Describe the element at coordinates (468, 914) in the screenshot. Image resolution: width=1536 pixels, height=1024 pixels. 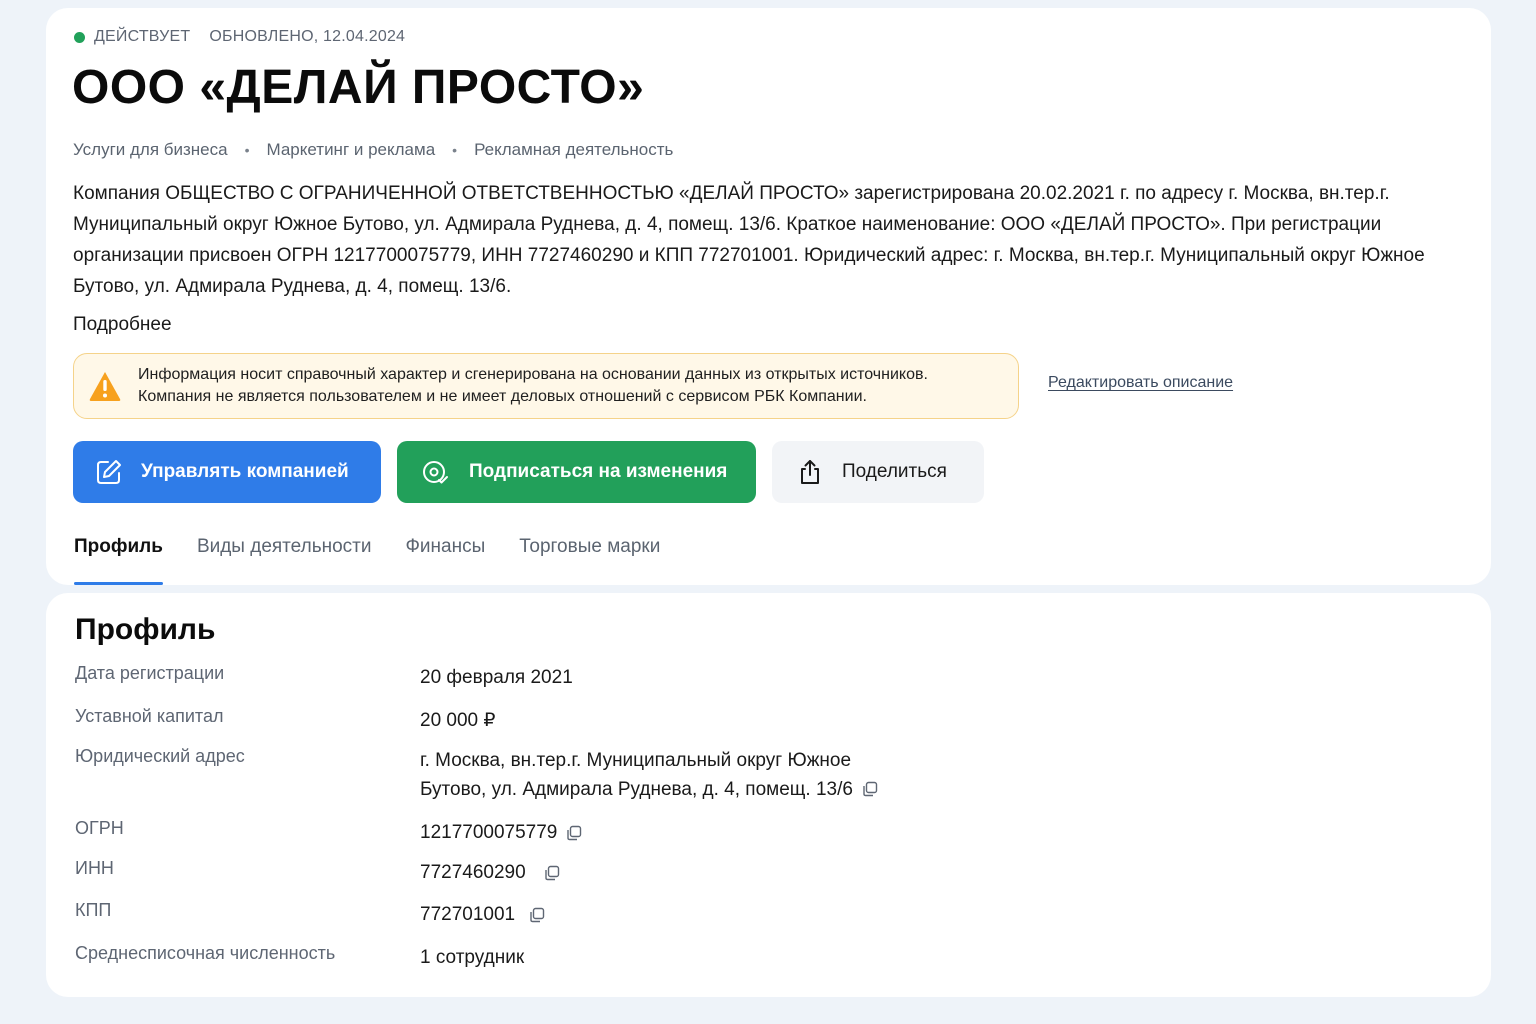
I see `kpp-value: 772701001` at that location.